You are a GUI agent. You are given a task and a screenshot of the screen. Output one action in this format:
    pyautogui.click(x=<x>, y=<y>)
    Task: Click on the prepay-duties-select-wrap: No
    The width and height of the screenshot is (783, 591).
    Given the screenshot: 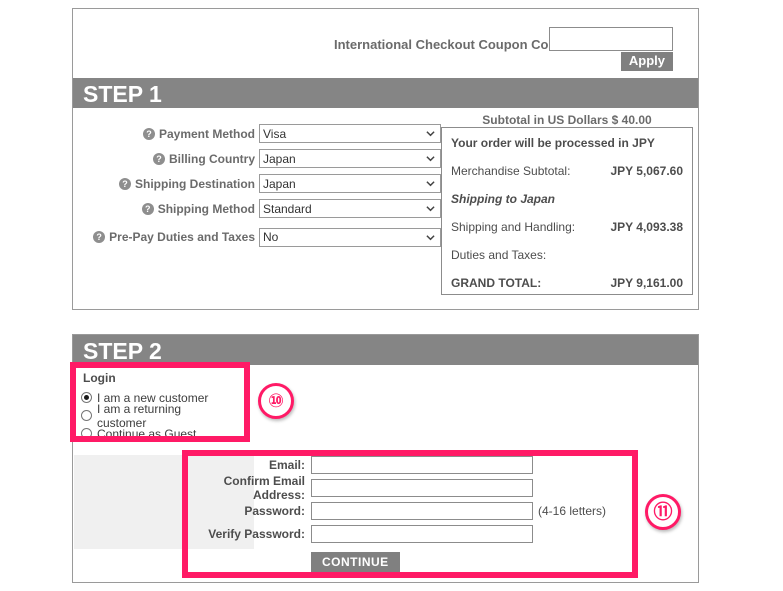 What is the action you would take?
    pyautogui.click(x=350, y=237)
    